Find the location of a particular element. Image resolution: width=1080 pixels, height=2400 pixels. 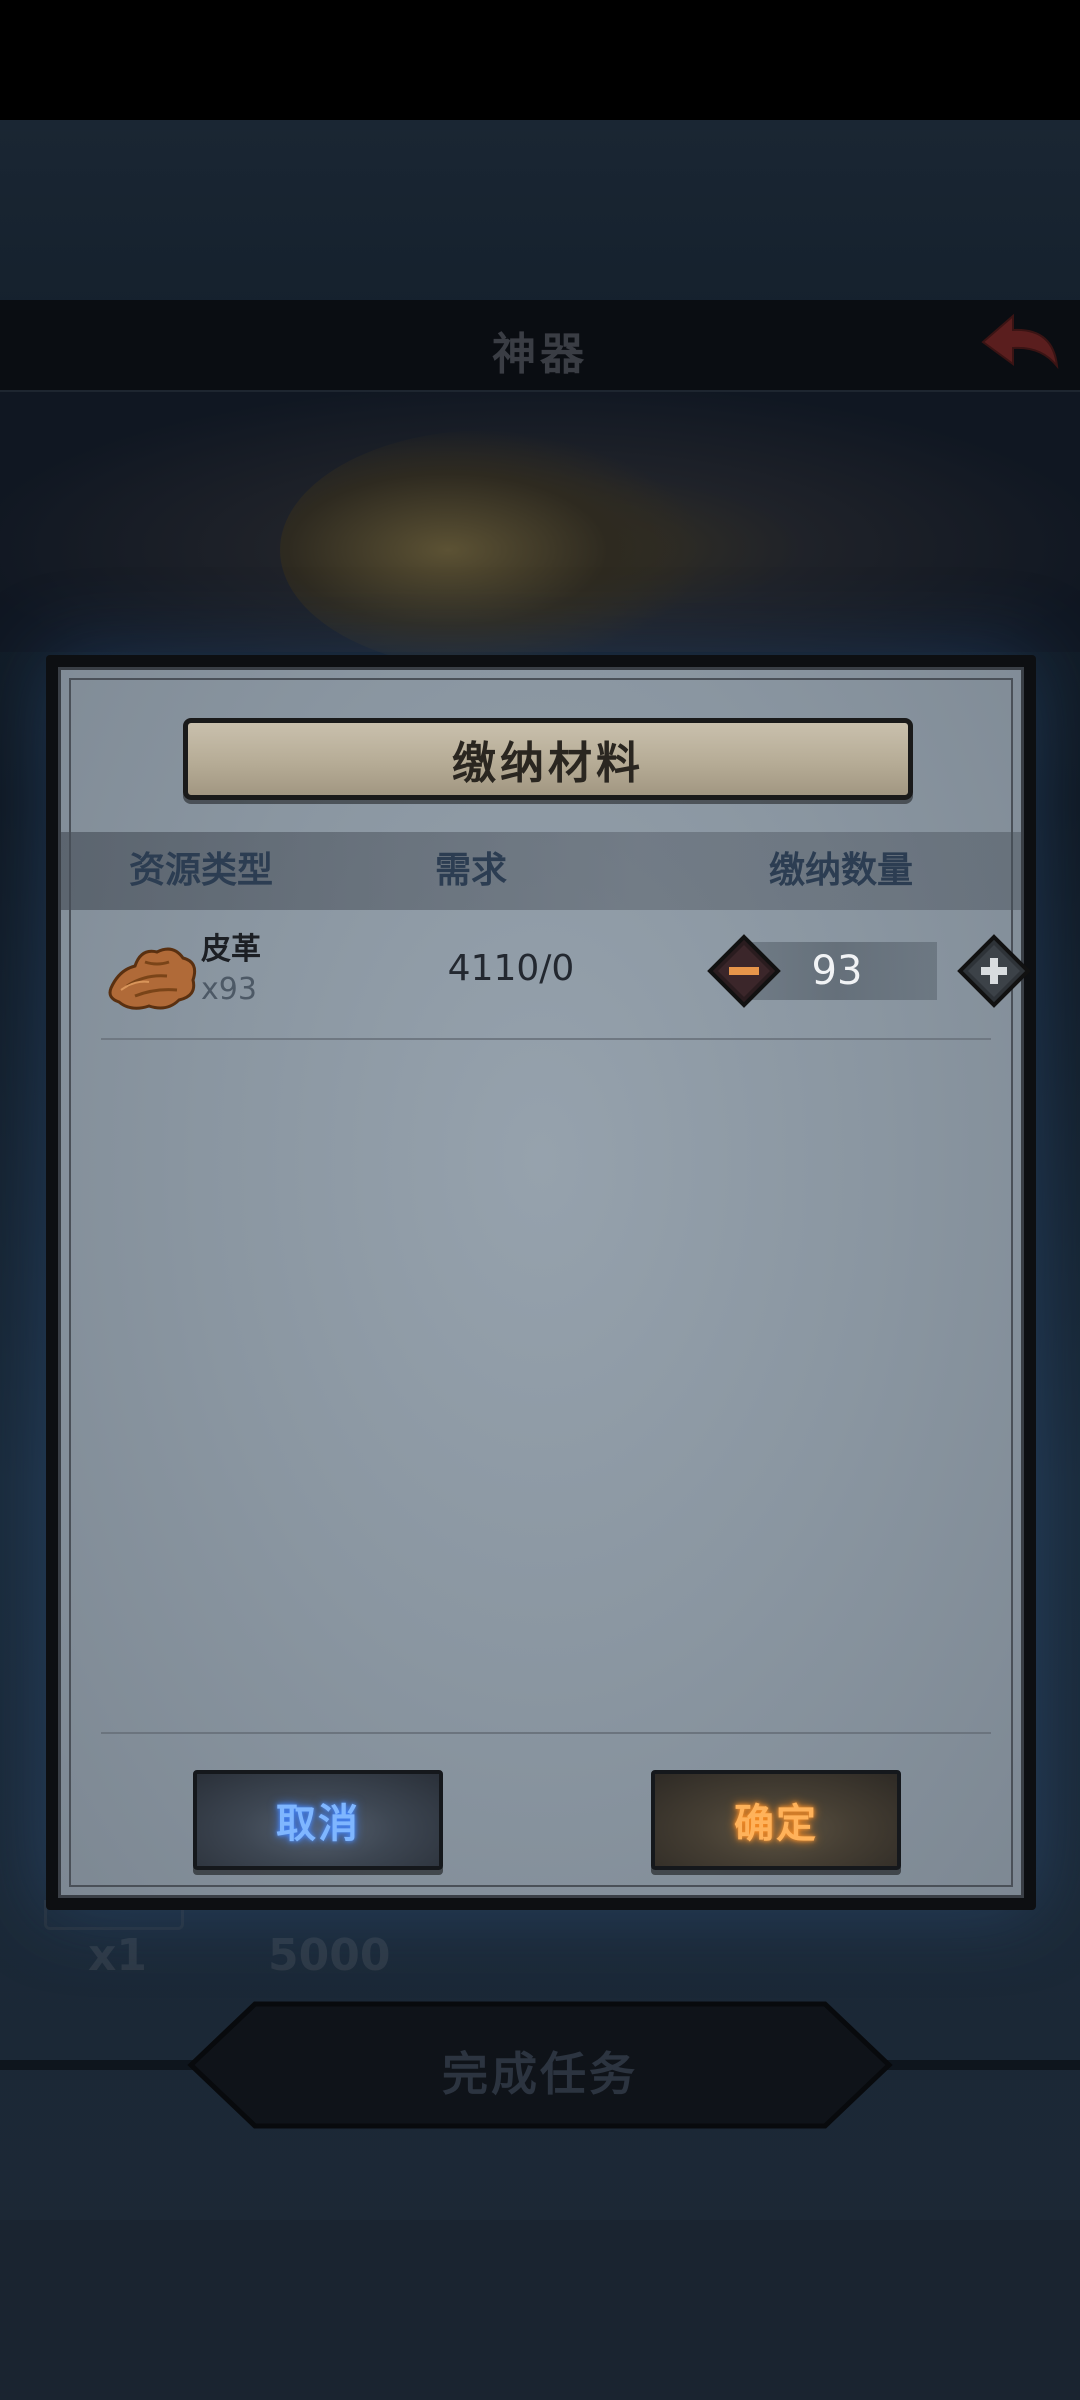

column-submit-quantity: 缴纳数量 is located at coordinates (840, 870).